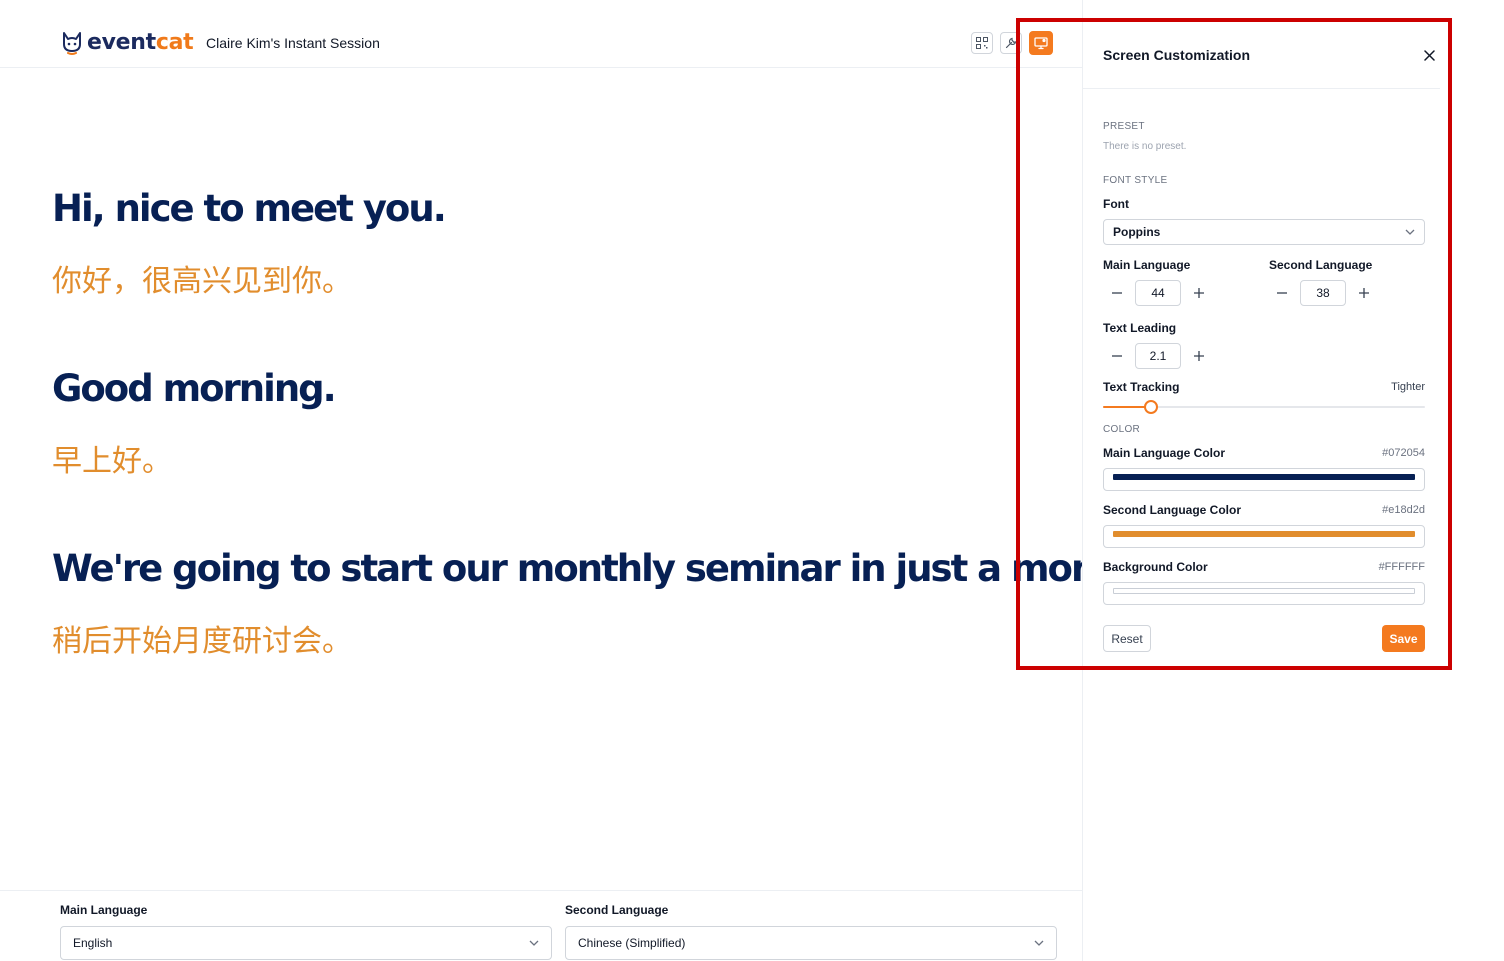 This screenshot has height=961, width=1504. I want to click on cat-logo-icon, so click(72, 43).